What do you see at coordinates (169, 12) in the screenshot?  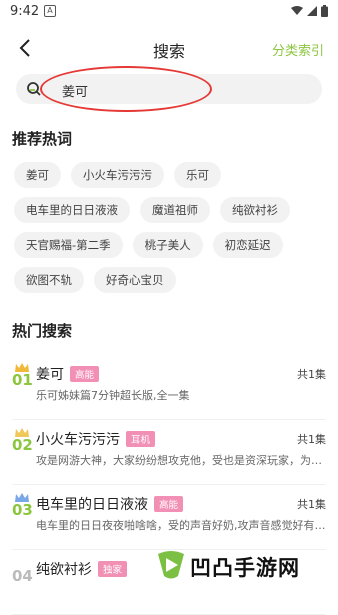 I see `status-bar: 9:42 A` at bounding box center [169, 12].